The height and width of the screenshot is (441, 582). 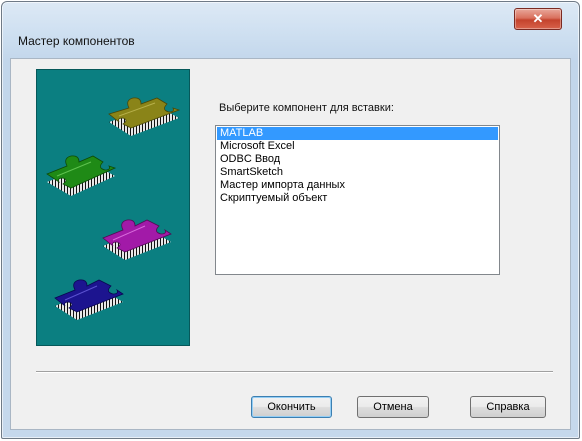 What do you see at coordinates (144, 116) in the screenshot?
I see `olive-puzzle-piece-icon` at bounding box center [144, 116].